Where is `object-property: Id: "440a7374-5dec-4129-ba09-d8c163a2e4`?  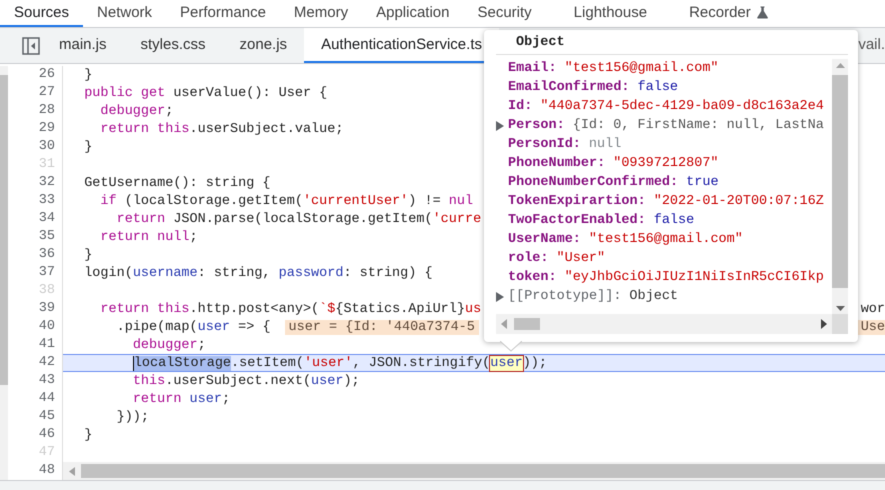 object-property: Id: "440a7374-5dec-4129-ba09-d8c163a2e4 is located at coordinates (666, 106).